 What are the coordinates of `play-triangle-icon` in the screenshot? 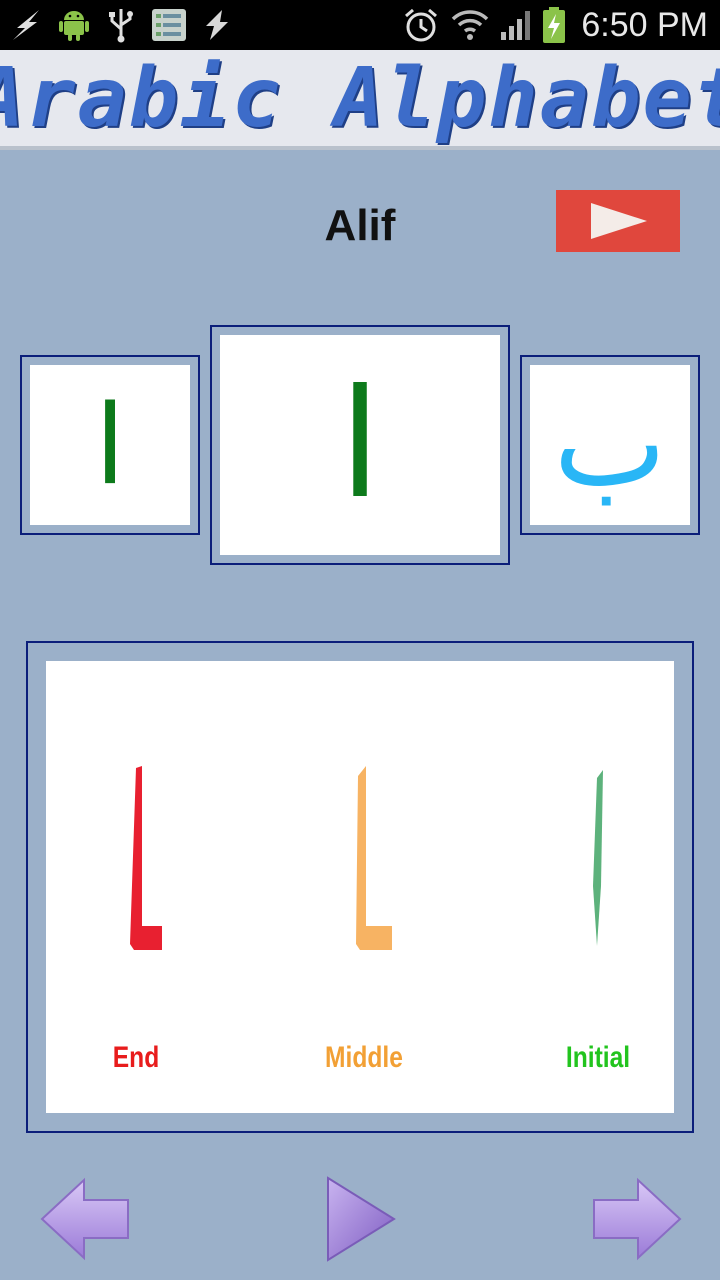 It's located at (361, 1219).